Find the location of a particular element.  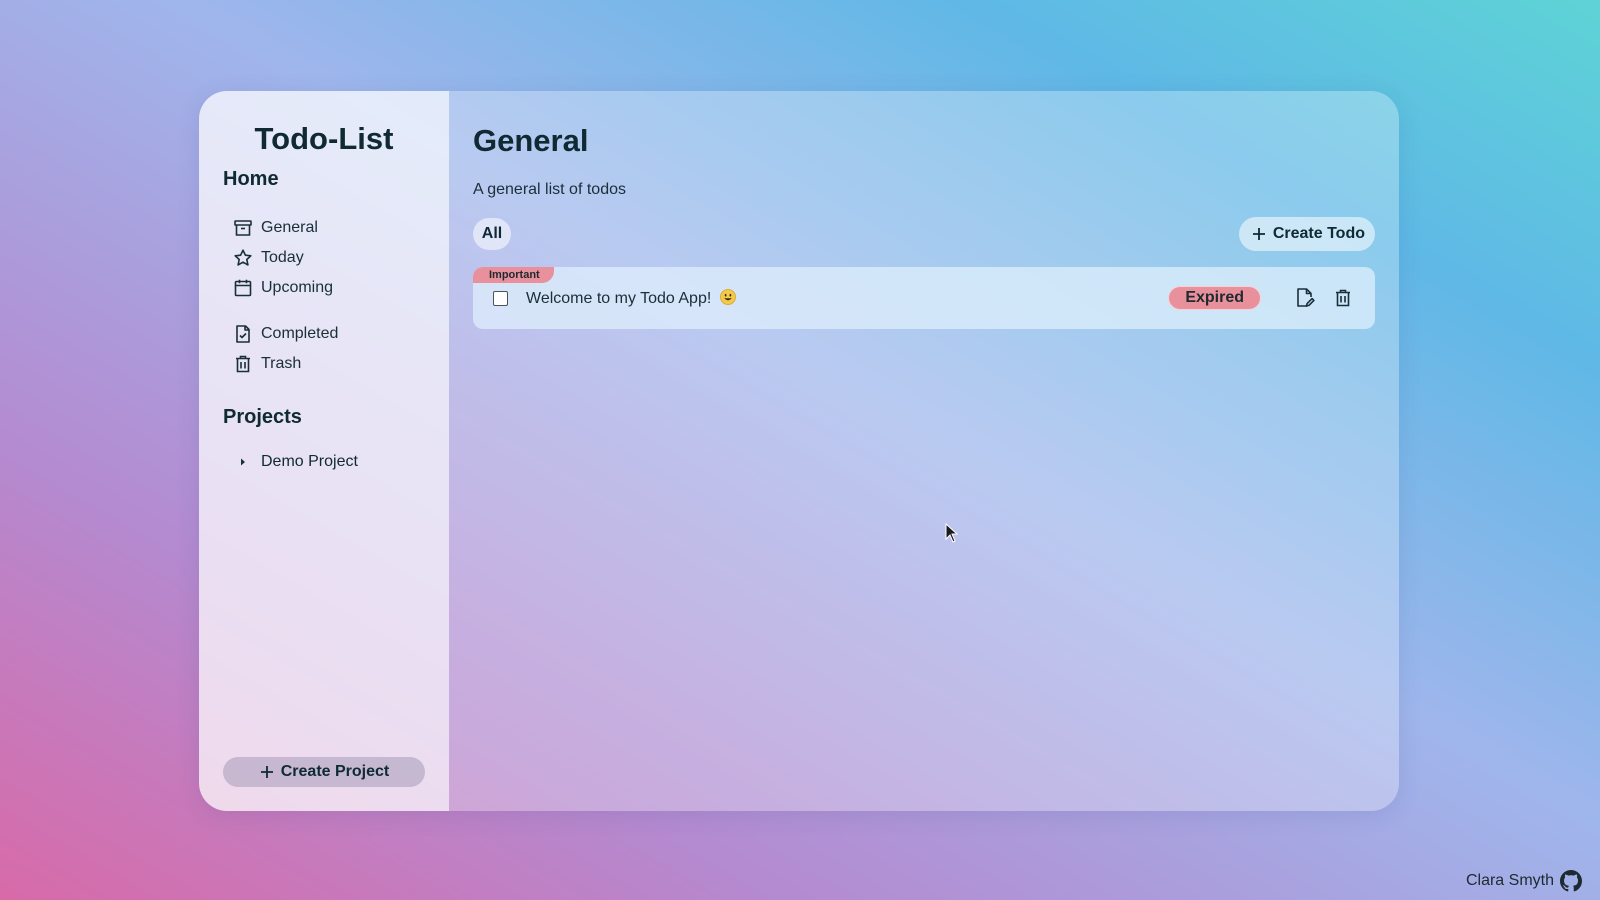

todo-text: Welcome to my Todo App! is located at coordinates (847, 298).